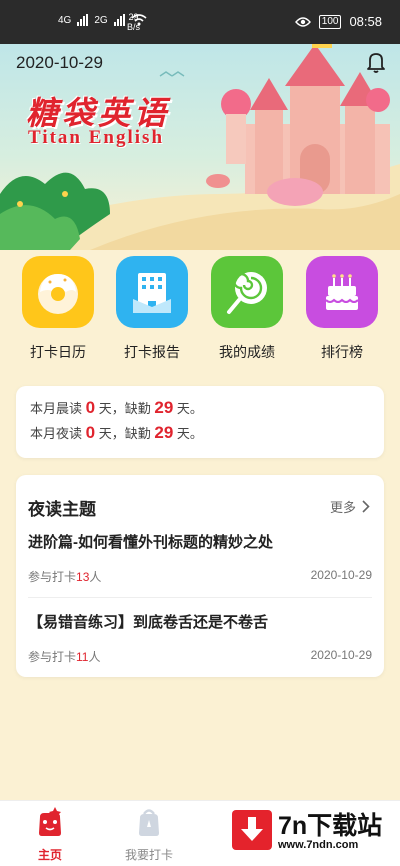 The height and width of the screenshot is (866, 400). Describe the element at coordinates (200, 597) in the screenshot. I see `divider` at that location.